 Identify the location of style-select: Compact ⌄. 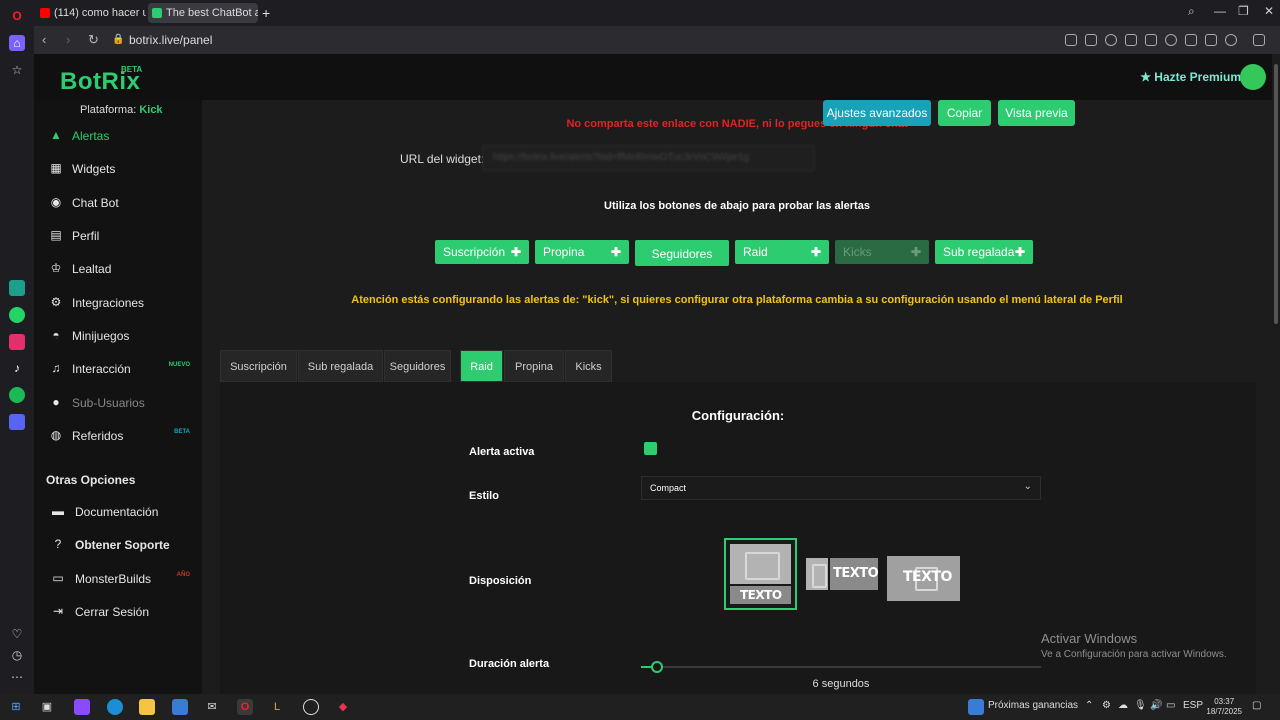
(841, 488).